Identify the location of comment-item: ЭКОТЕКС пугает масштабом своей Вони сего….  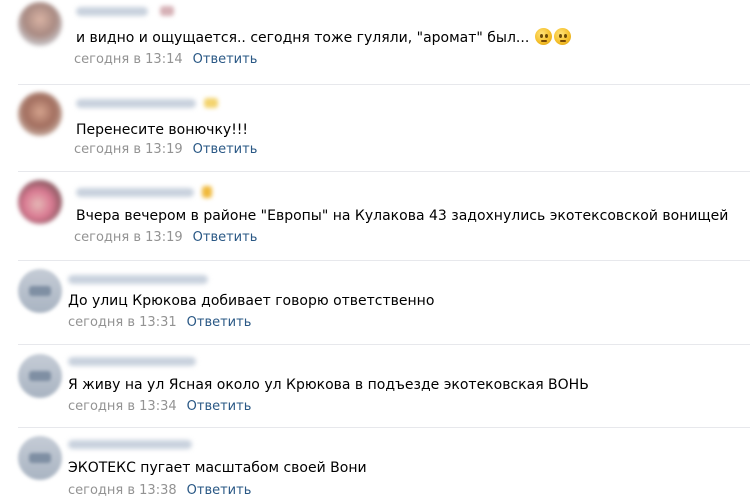
(375, 464).